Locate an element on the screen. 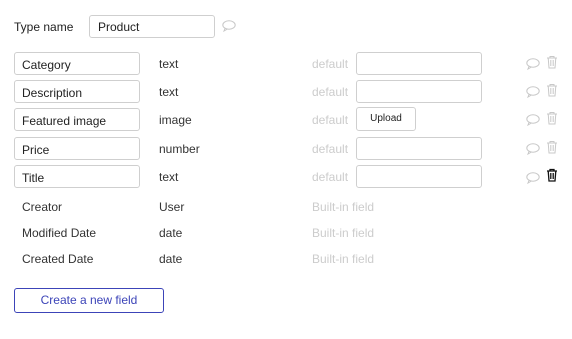 This screenshot has width=572, height=339. builtin-field-name: Creator is located at coordinates (42, 207).